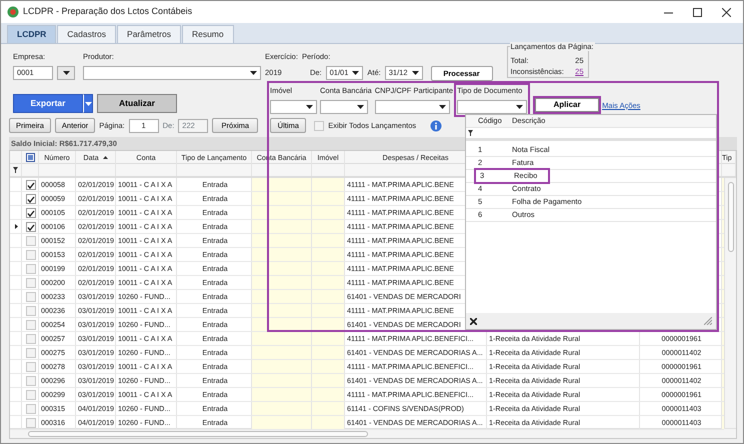  What do you see at coordinates (567, 105) in the screenshot?
I see `apply-button: Aplicar` at bounding box center [567, 105].